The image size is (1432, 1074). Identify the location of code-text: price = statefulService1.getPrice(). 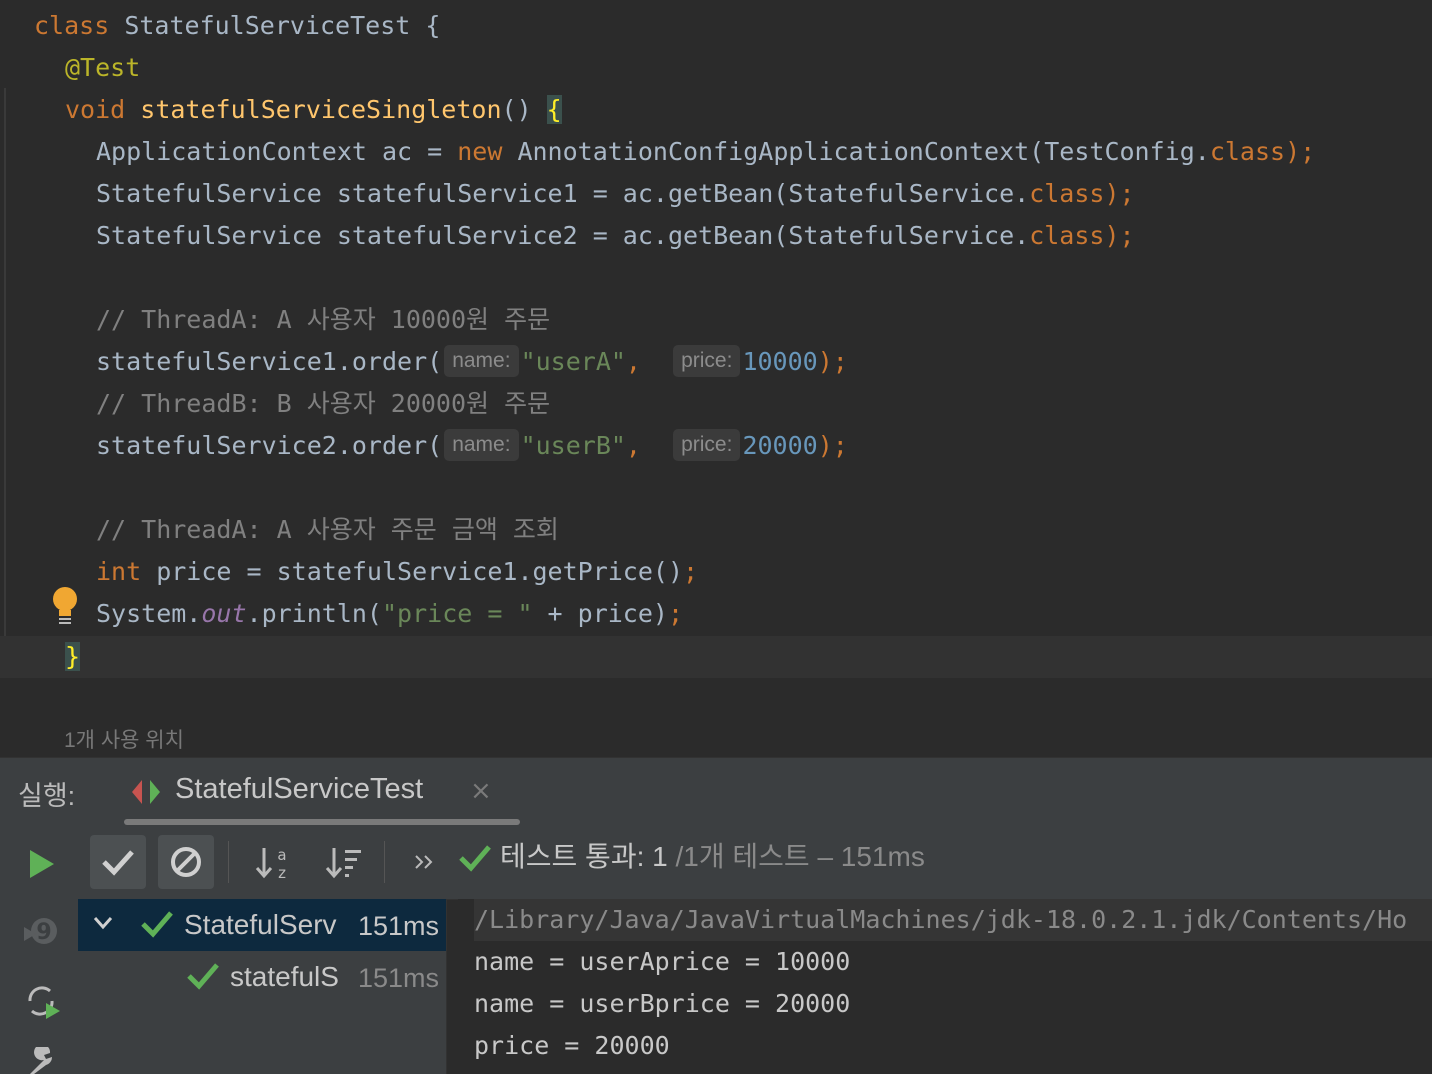
(412, 571).